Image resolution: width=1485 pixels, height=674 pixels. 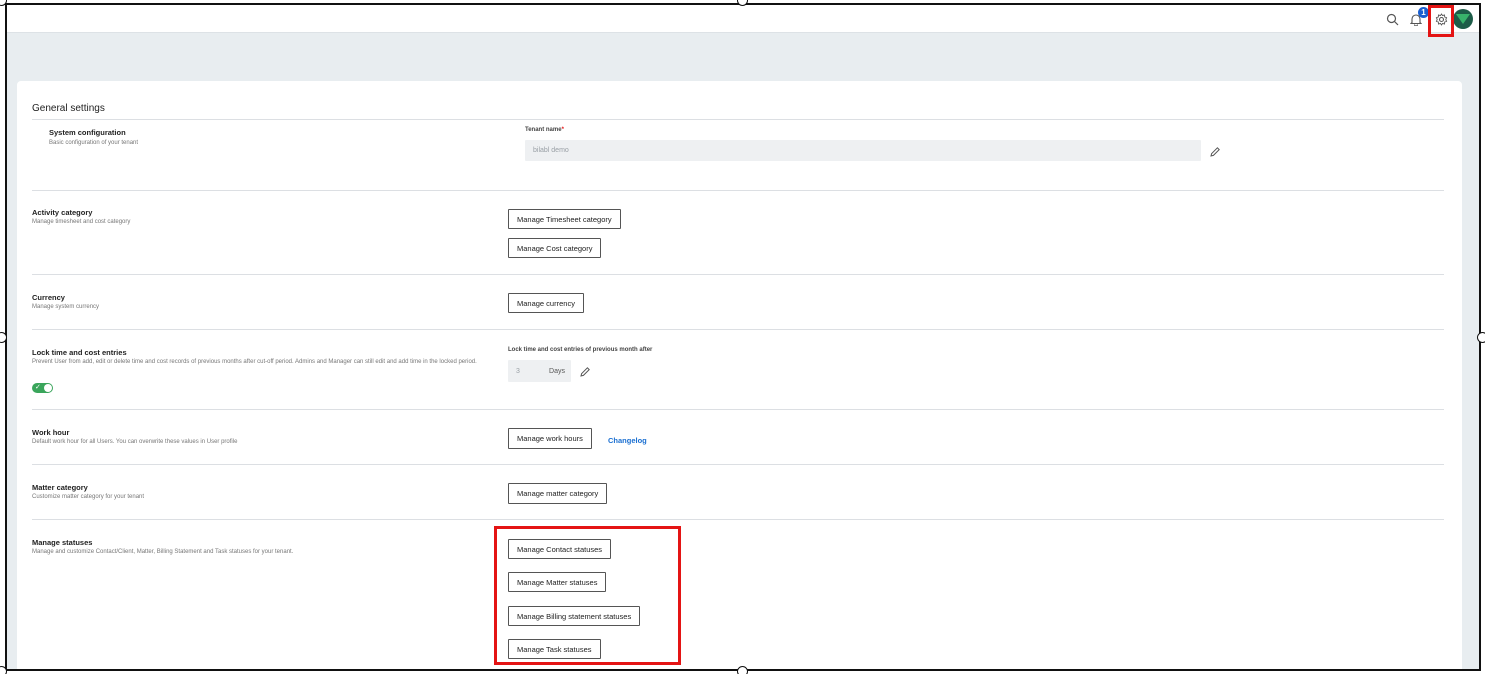 What do you see at coordinates (557, 371) in the screenshot?
I see `lock-period-unit: Days` at bounding box center [557, 371].